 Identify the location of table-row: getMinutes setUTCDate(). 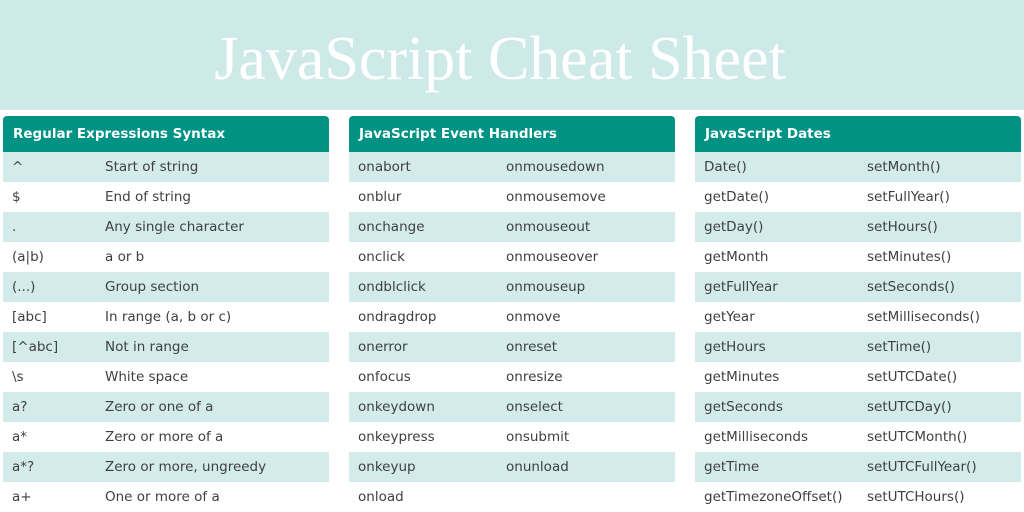
(858, 377).